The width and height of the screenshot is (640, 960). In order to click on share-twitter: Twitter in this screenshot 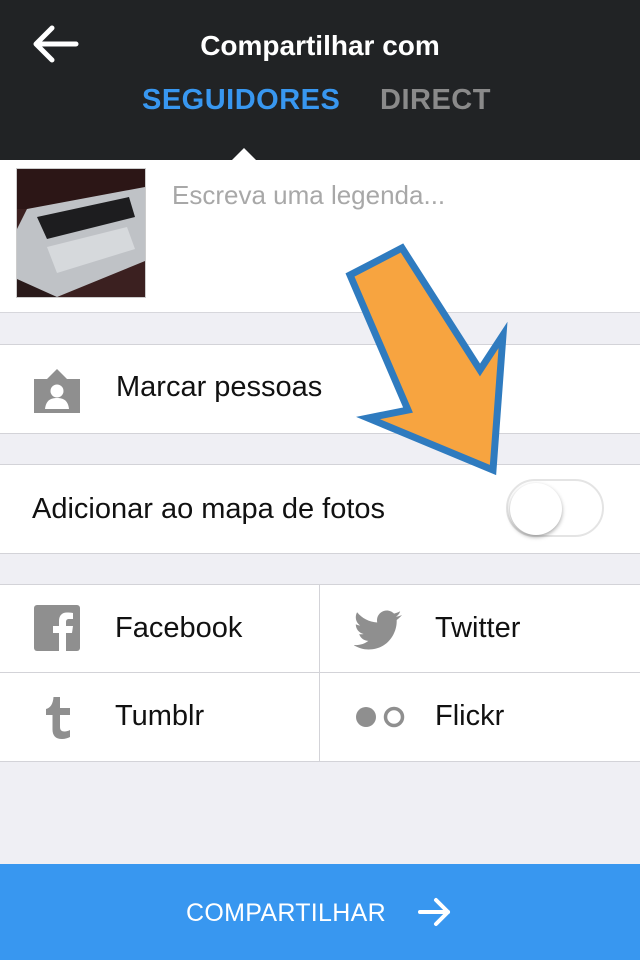, I will do `click(479, 629)`.